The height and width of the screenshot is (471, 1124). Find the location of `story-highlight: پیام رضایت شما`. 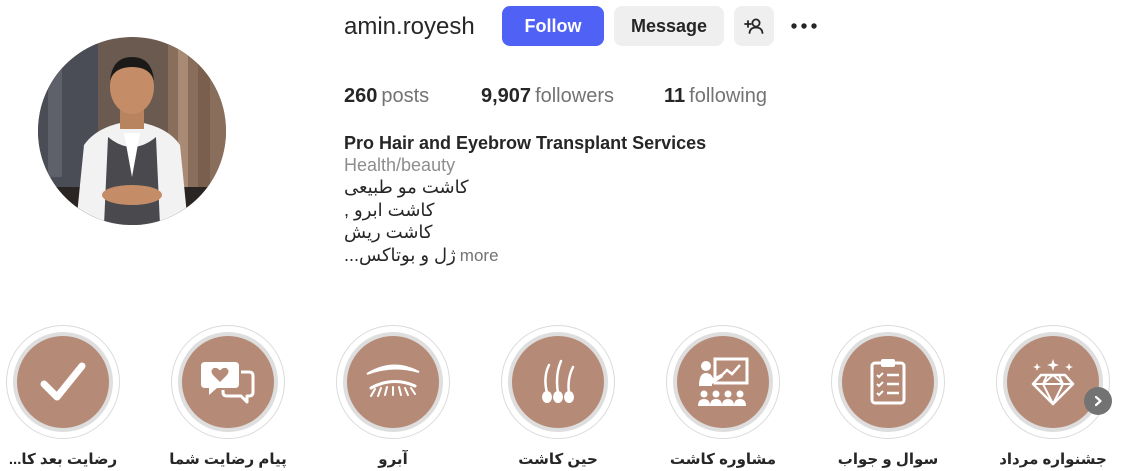

story-highlight: پیام رضایت شما is located at coordinates (228, 396).